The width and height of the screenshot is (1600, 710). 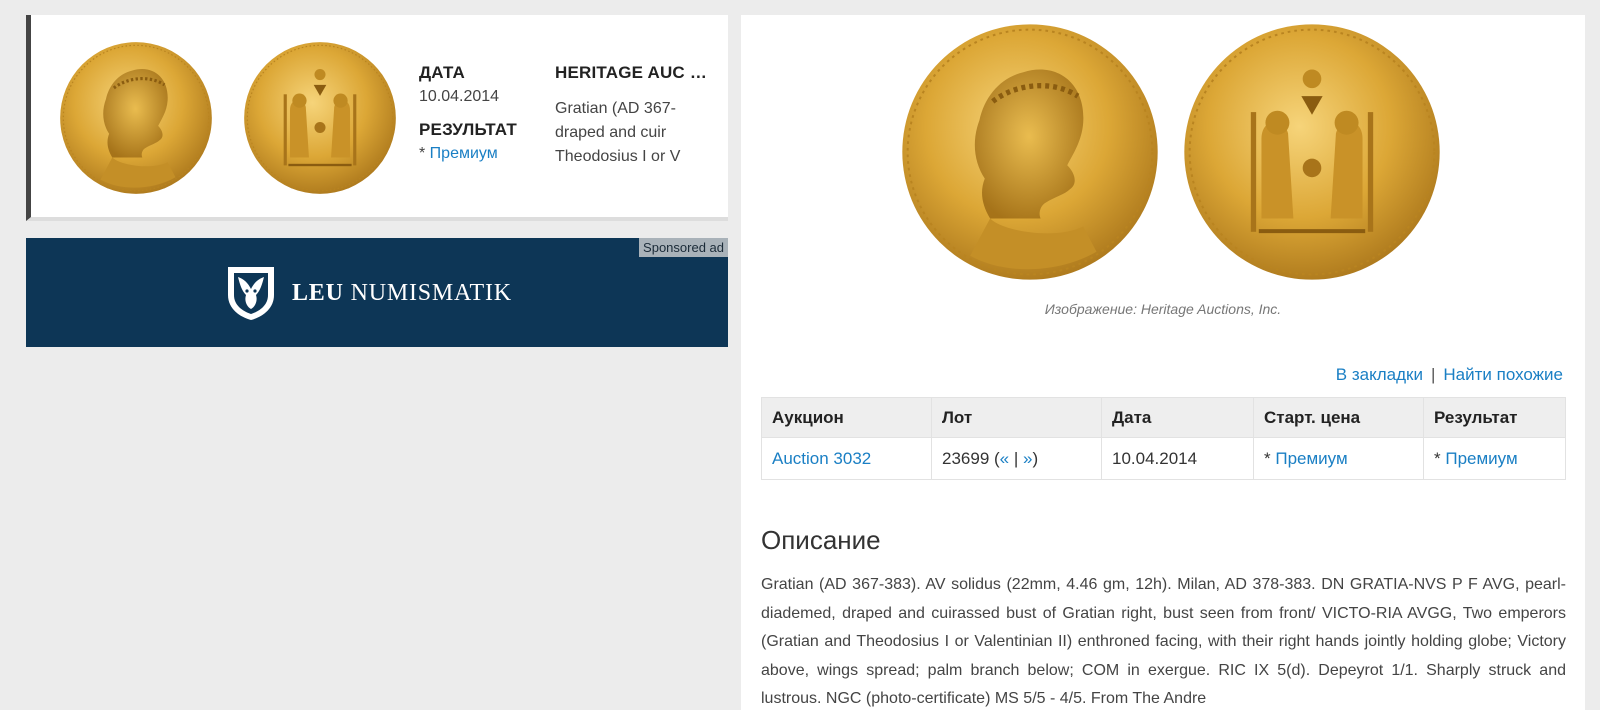 I want to click on brand-name: LEU NUMISMATIK, so click(x=402, y=292).